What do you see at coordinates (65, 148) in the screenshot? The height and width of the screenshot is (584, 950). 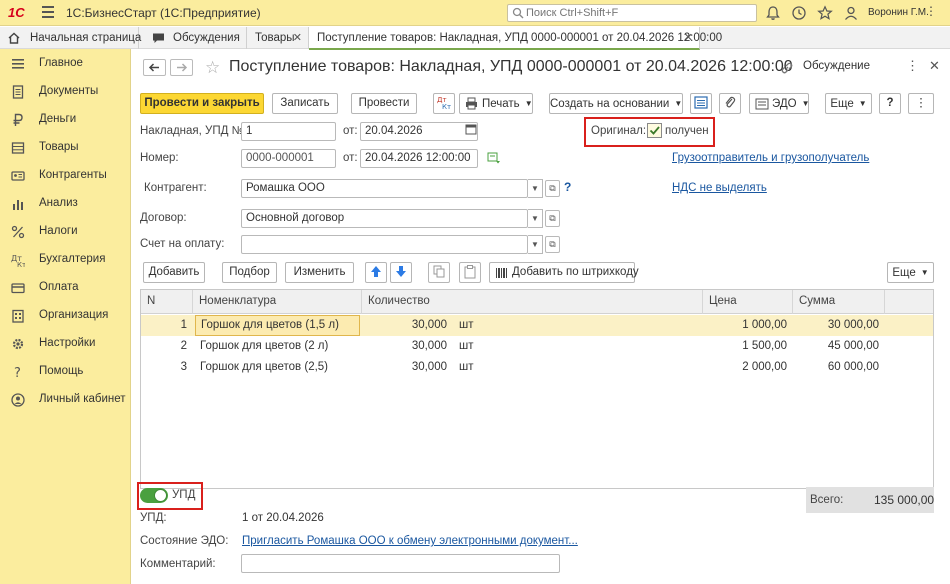 I see `sidebar-item-goods: Товары` at bounding box center [65, 148].